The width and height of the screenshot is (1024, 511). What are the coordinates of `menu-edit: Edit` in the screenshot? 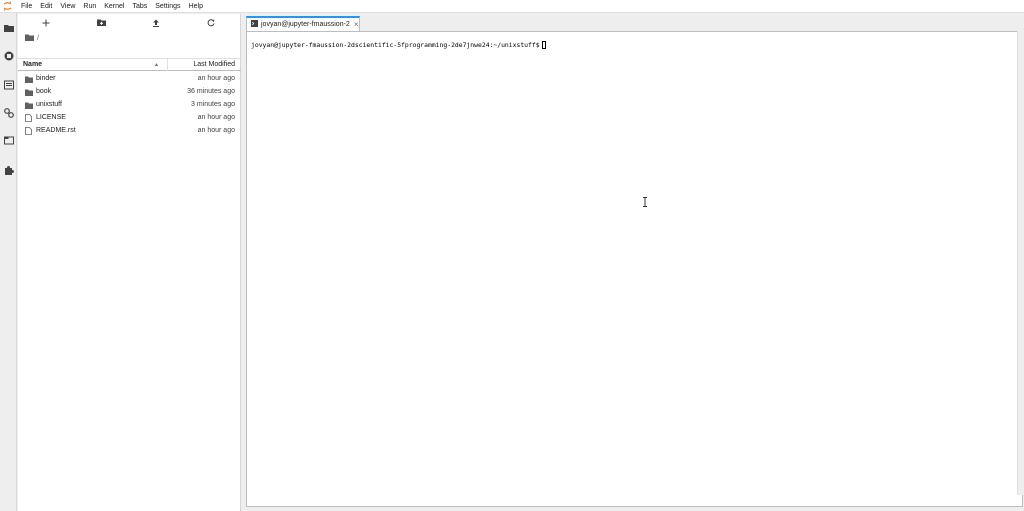 It's located at (46, 6).